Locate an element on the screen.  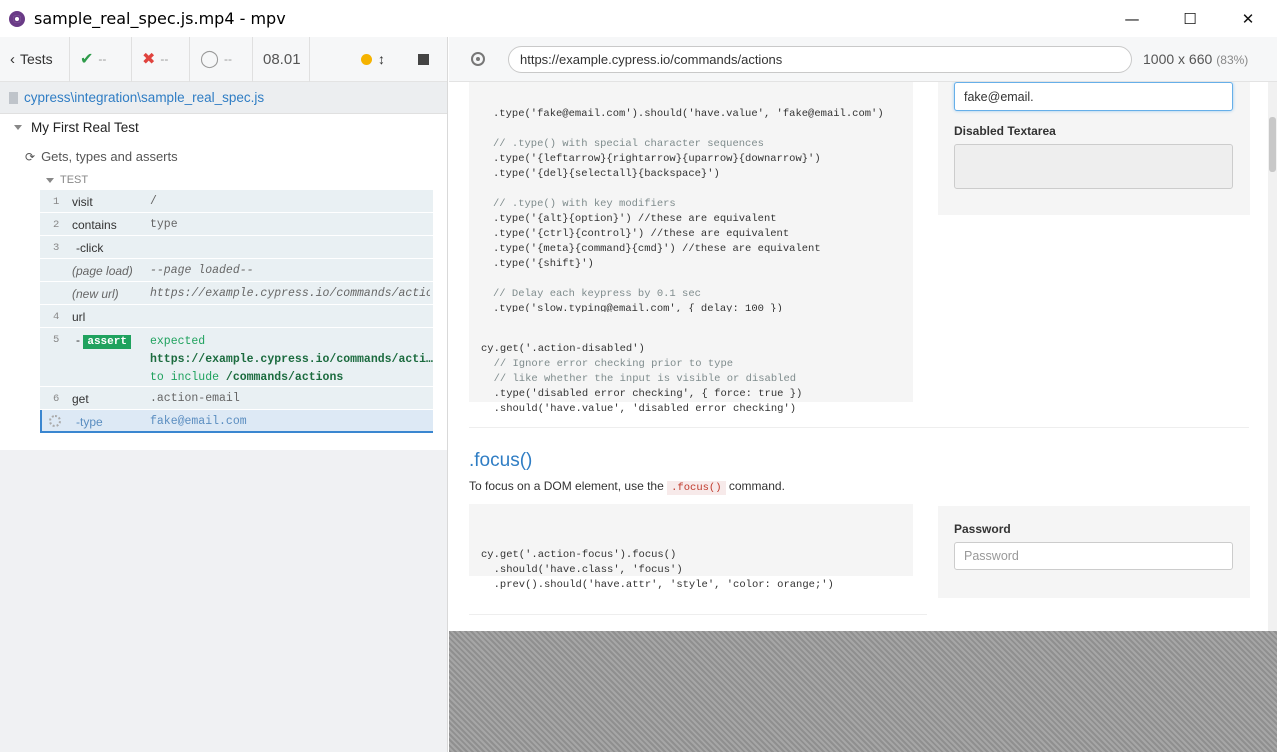
command-message: fake@email.com is located at coordinates (198, 421).